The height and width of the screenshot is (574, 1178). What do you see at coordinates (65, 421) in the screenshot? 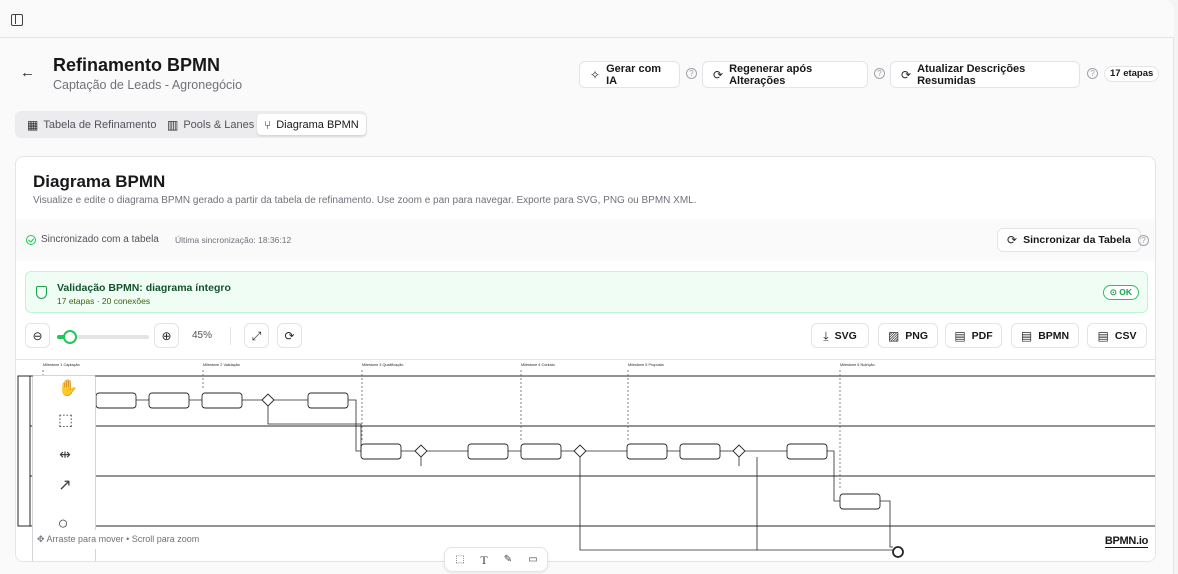
I see `lasso-tool-icon: ⬚` at bounding box center [65, 421].